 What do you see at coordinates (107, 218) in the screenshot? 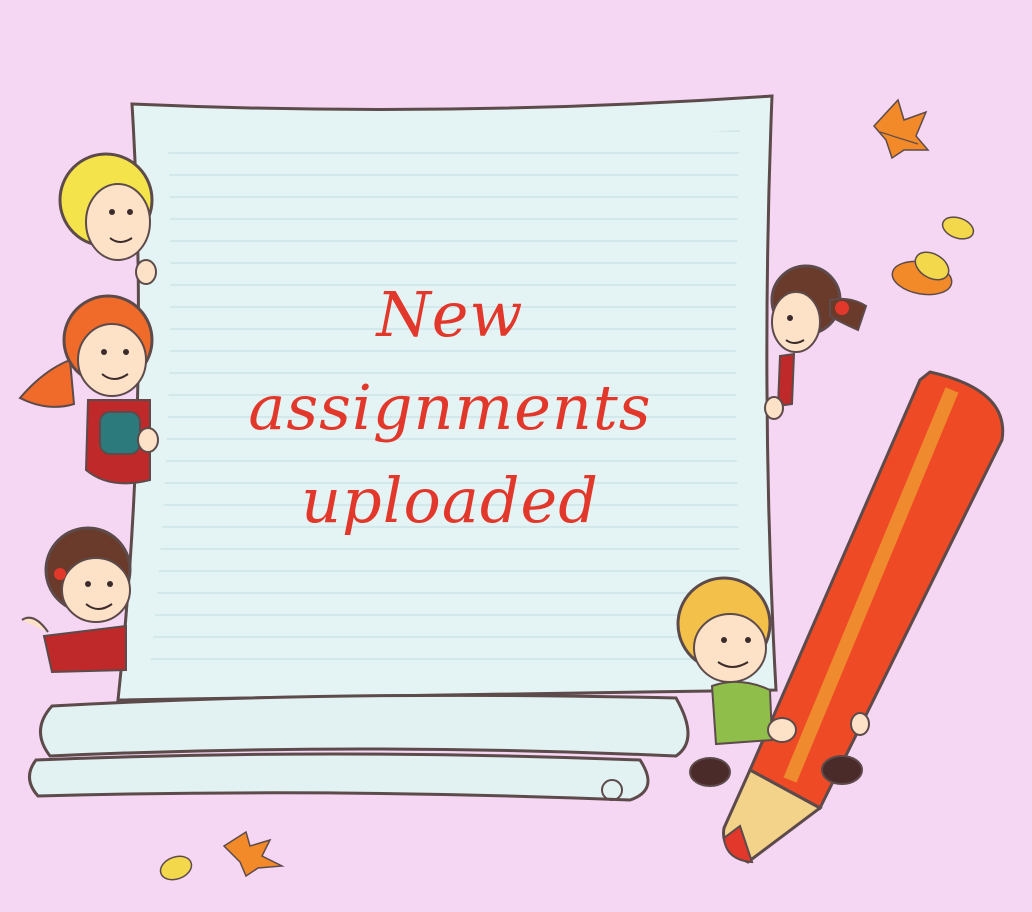
I see `kid-blonde-top-left` at bounding box center [107, 218].